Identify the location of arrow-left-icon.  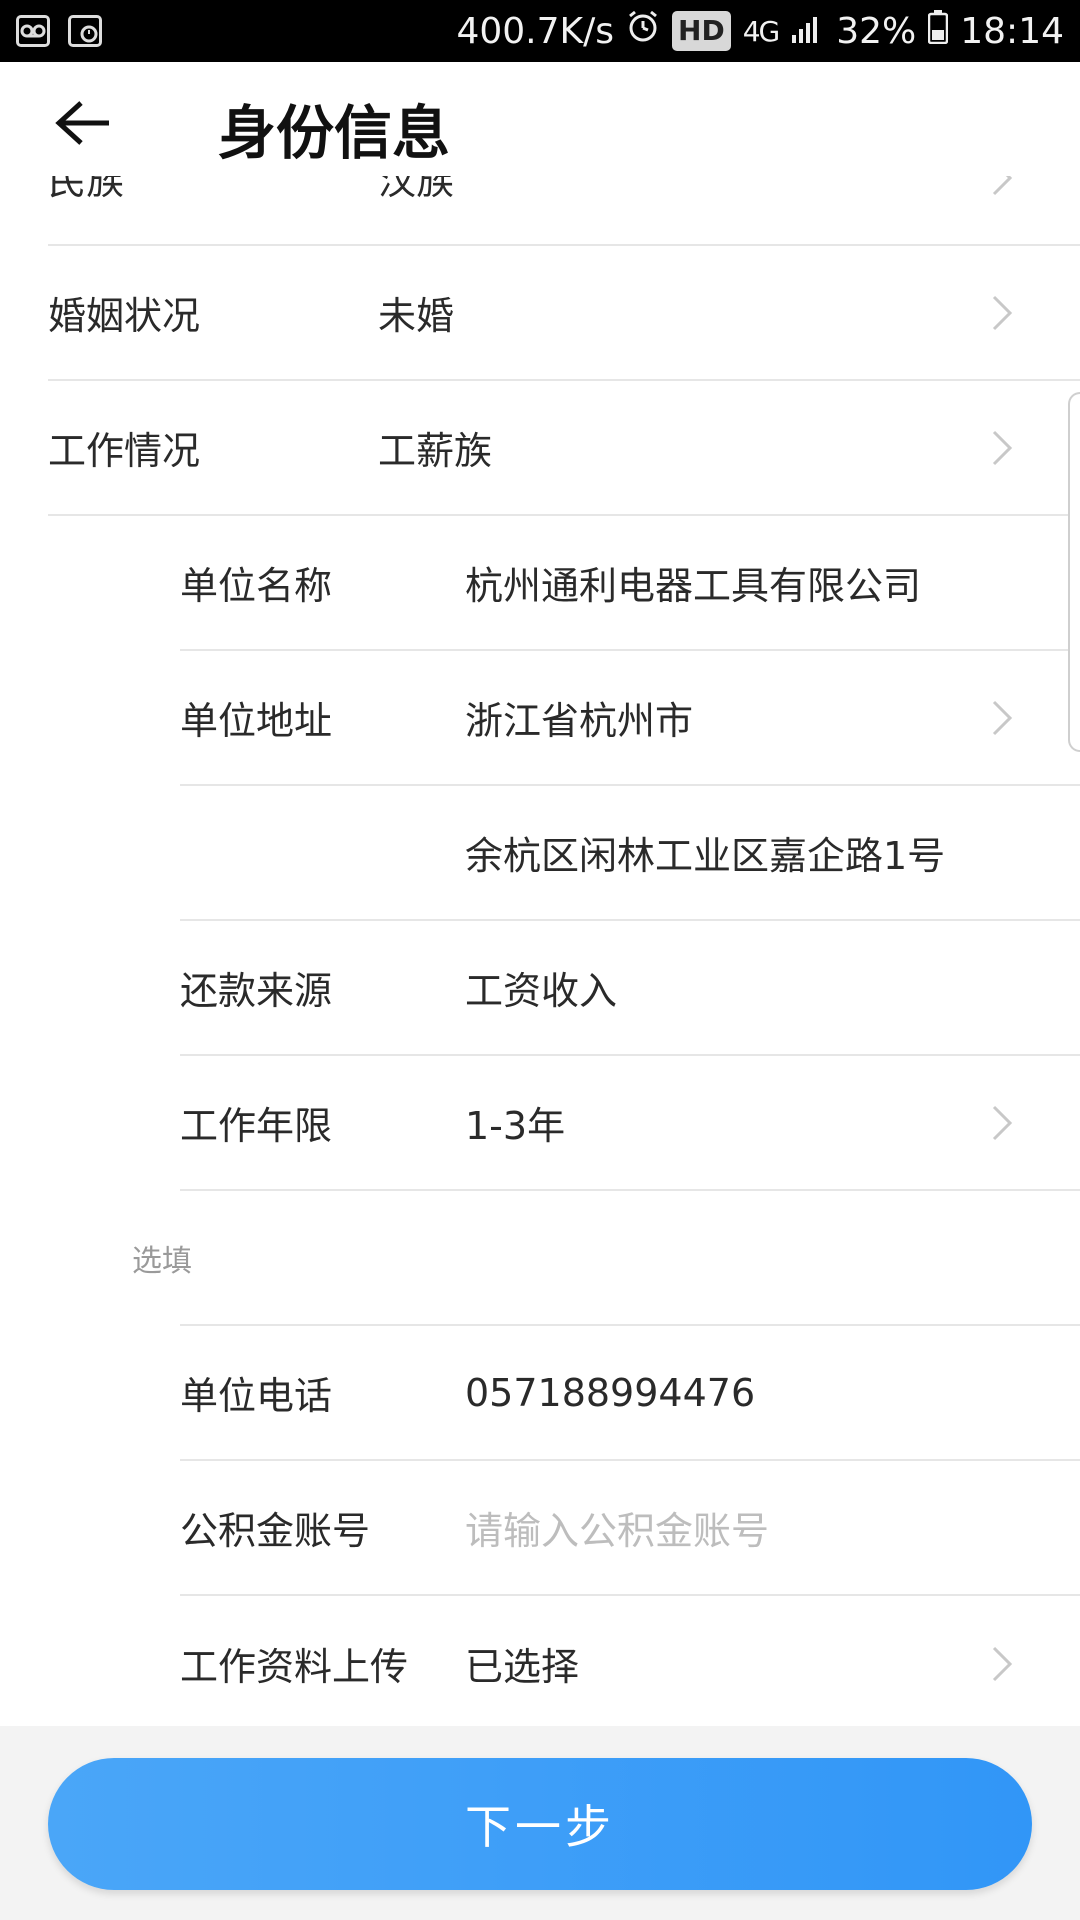
(82, 123).